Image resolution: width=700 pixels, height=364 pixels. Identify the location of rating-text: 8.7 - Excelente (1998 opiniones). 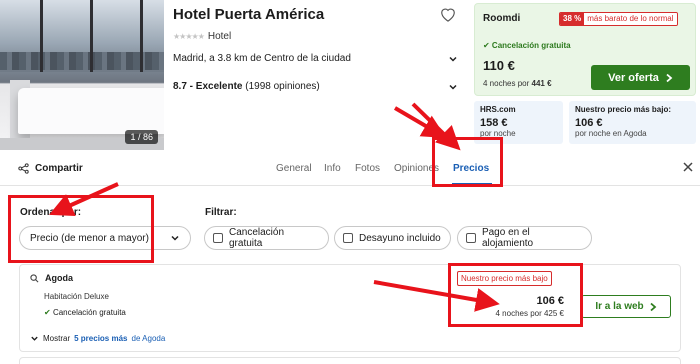
(246, 86).